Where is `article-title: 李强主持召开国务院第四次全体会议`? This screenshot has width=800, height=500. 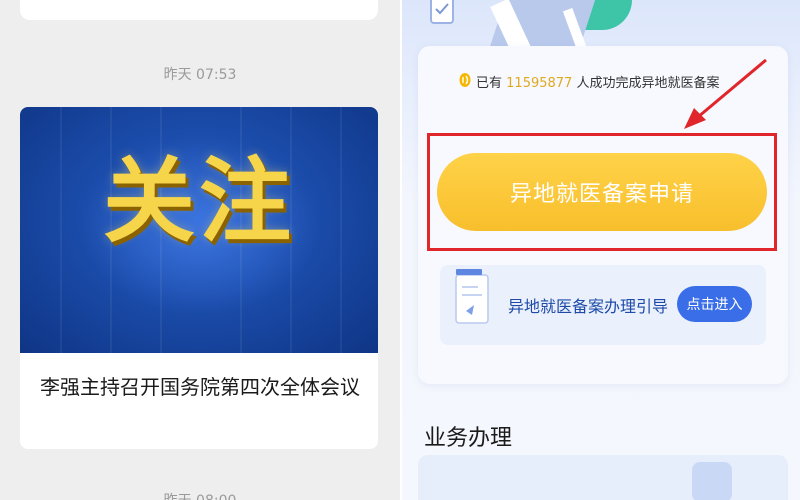 article-title: 李强主持召开国务院第四次全体会议 is located at coordinates (200, 387).